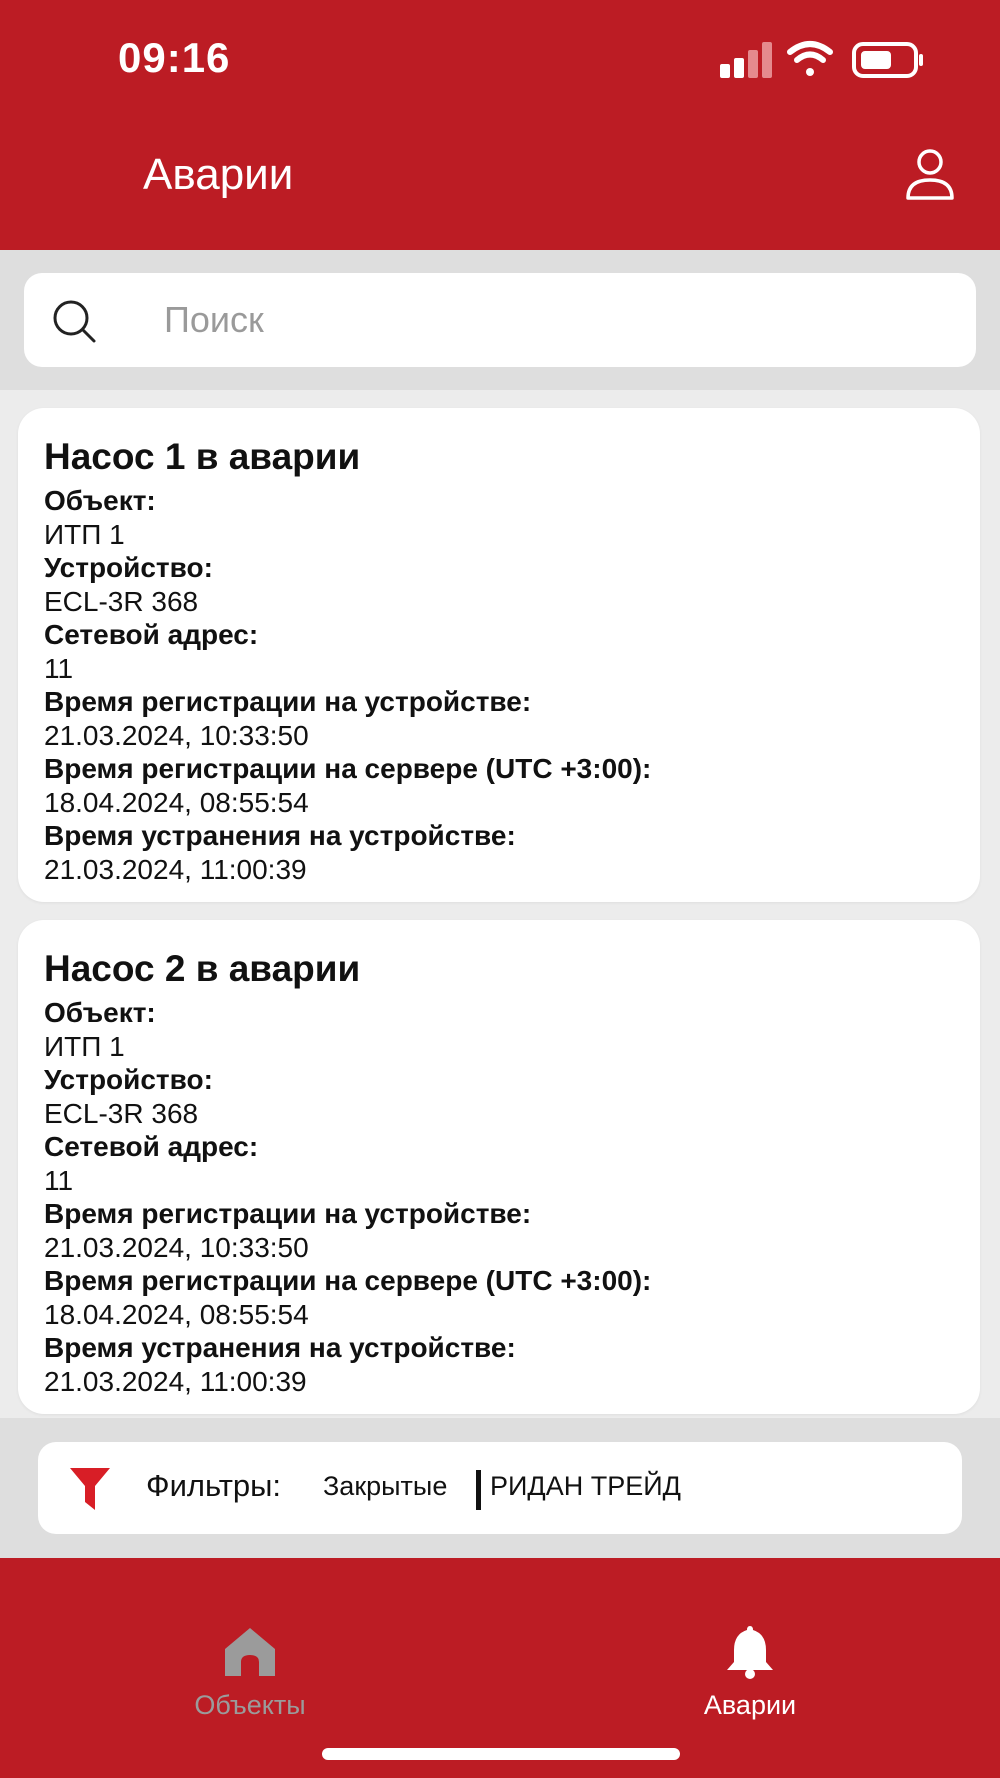 This screenshot has width=1000, height=1778. I want to click on bell-icon, so click(750, 1652).